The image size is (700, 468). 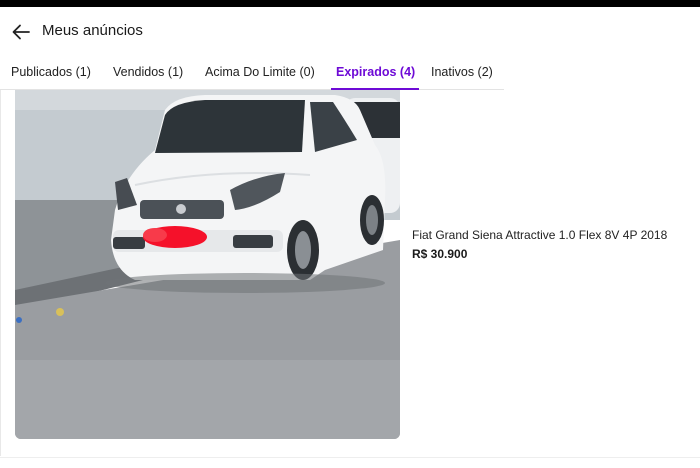 I want to click on page-title: Meus anúncios, so click(x=92, y=30).